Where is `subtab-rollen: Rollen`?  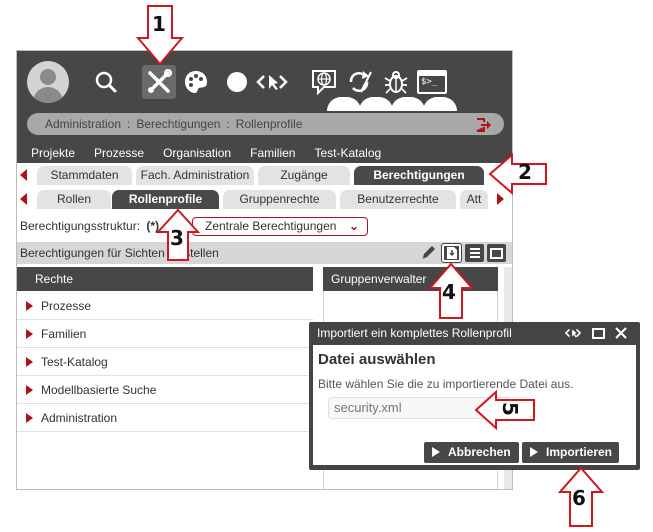
subtab-rollen: Rollen is located at coordinates (74, 199).